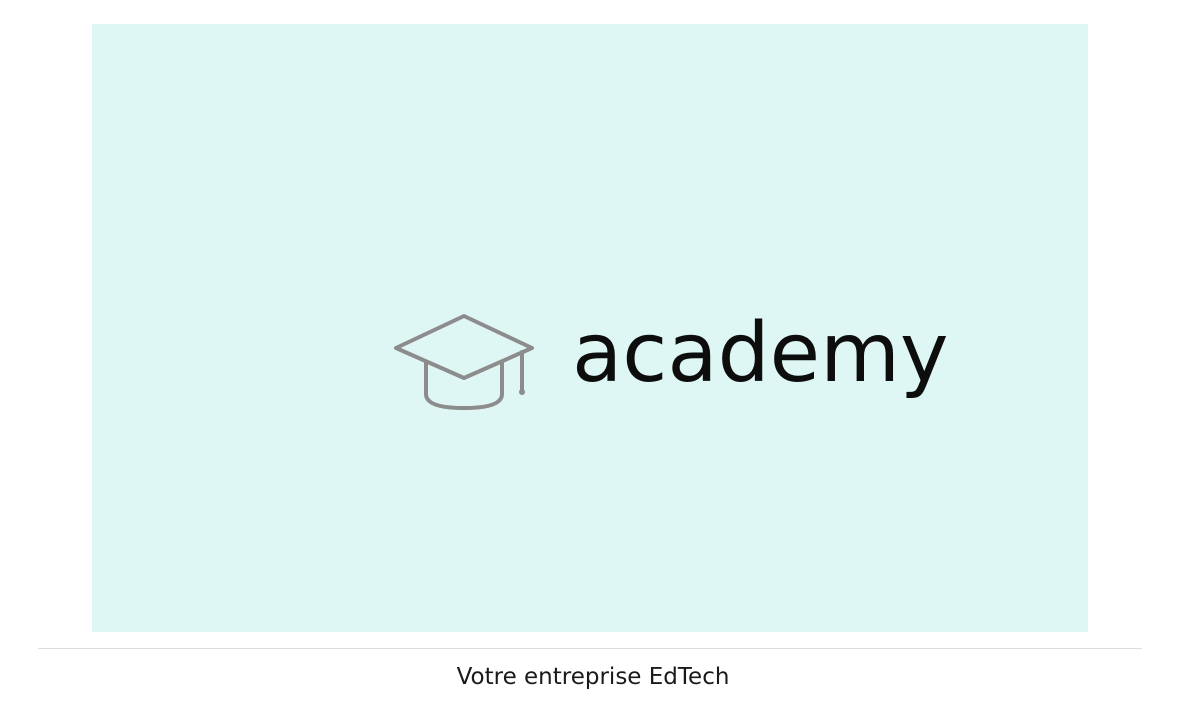 This screenshot has height=718, width=1186. I want to click on divider, so click(590, 648).